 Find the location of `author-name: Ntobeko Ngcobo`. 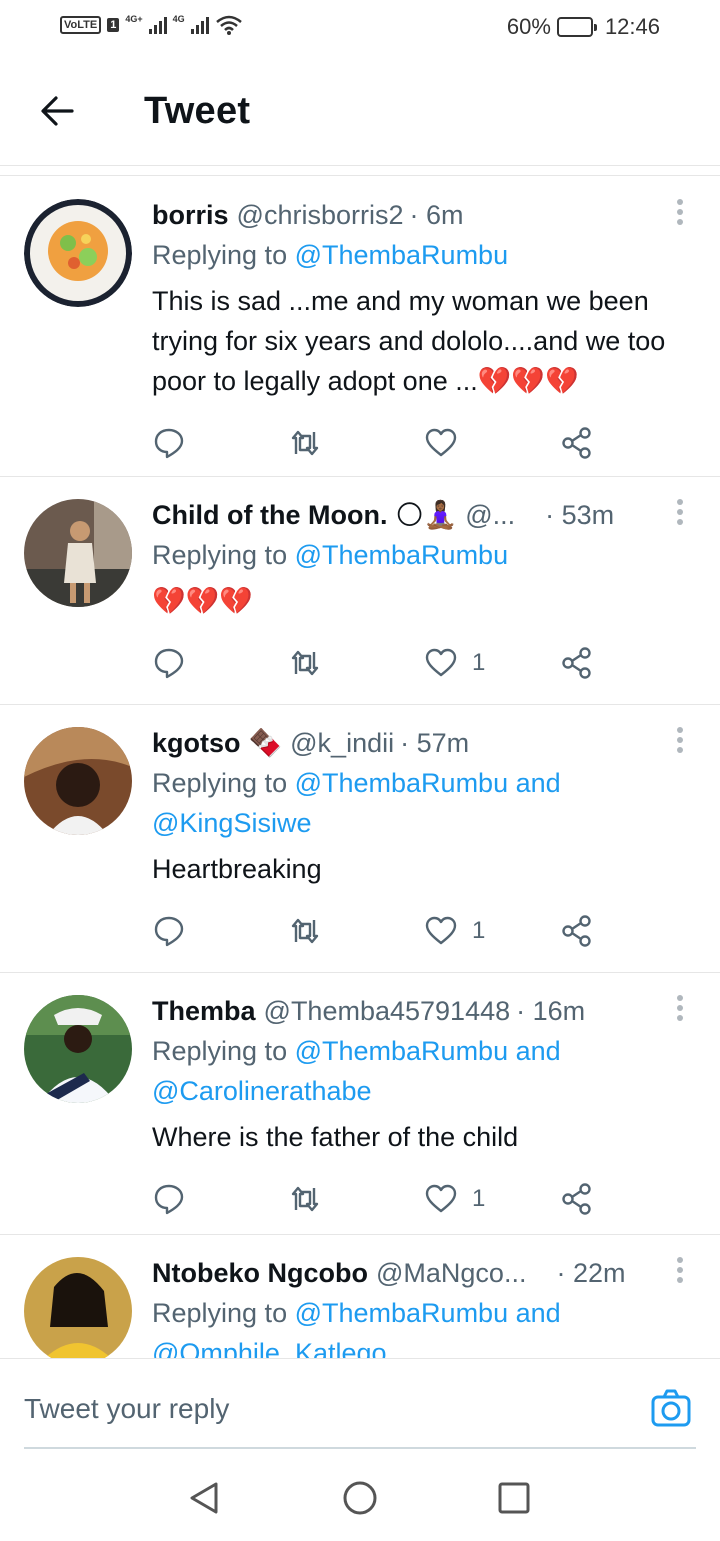

author-name: Ntobeko Ngcobo is located at coordinates (260, 1273).